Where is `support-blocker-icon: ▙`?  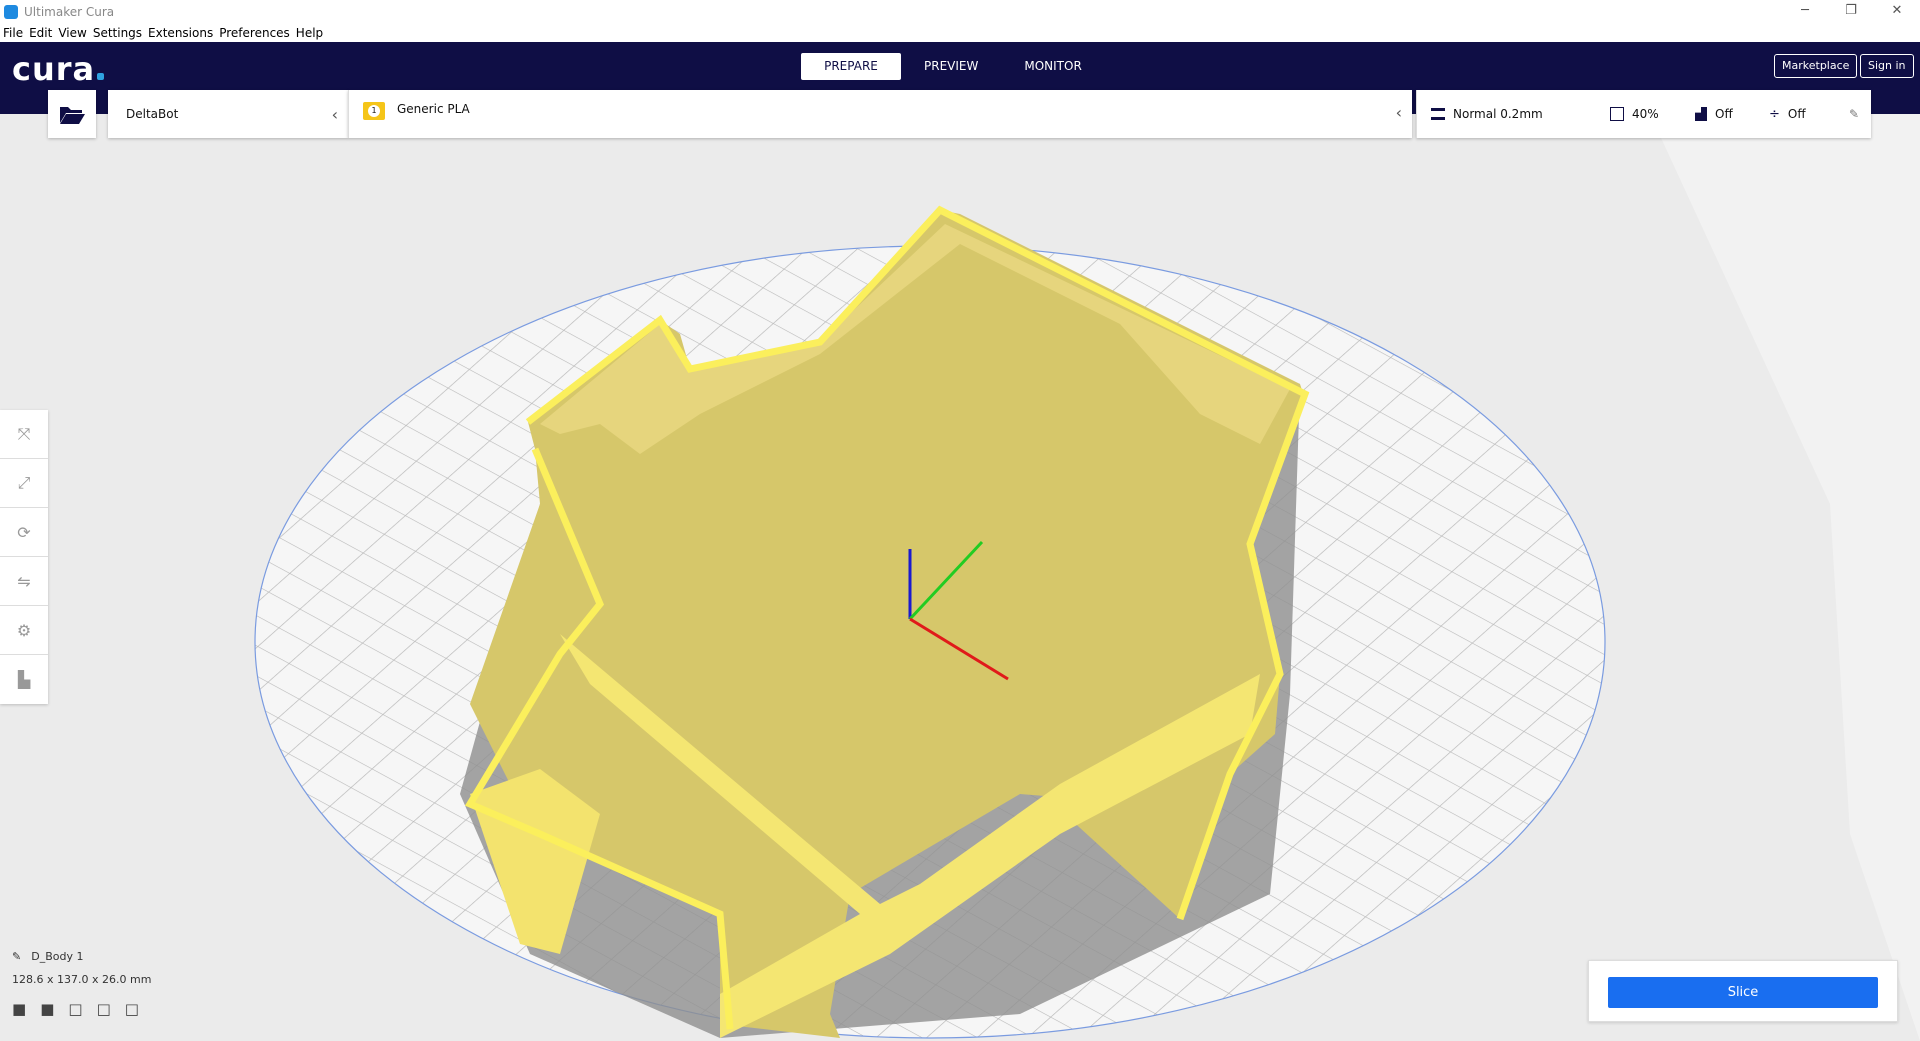
support-blocker-icon: ▙ is located at coordinates (24, 679).